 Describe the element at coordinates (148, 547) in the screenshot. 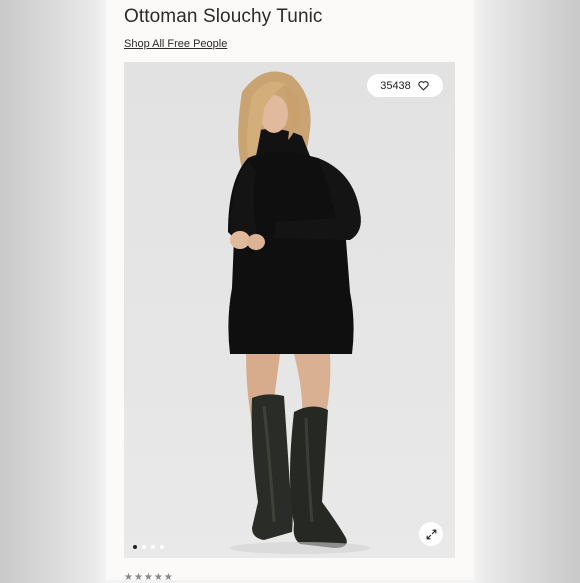

I see `carousel-dots` at that location.